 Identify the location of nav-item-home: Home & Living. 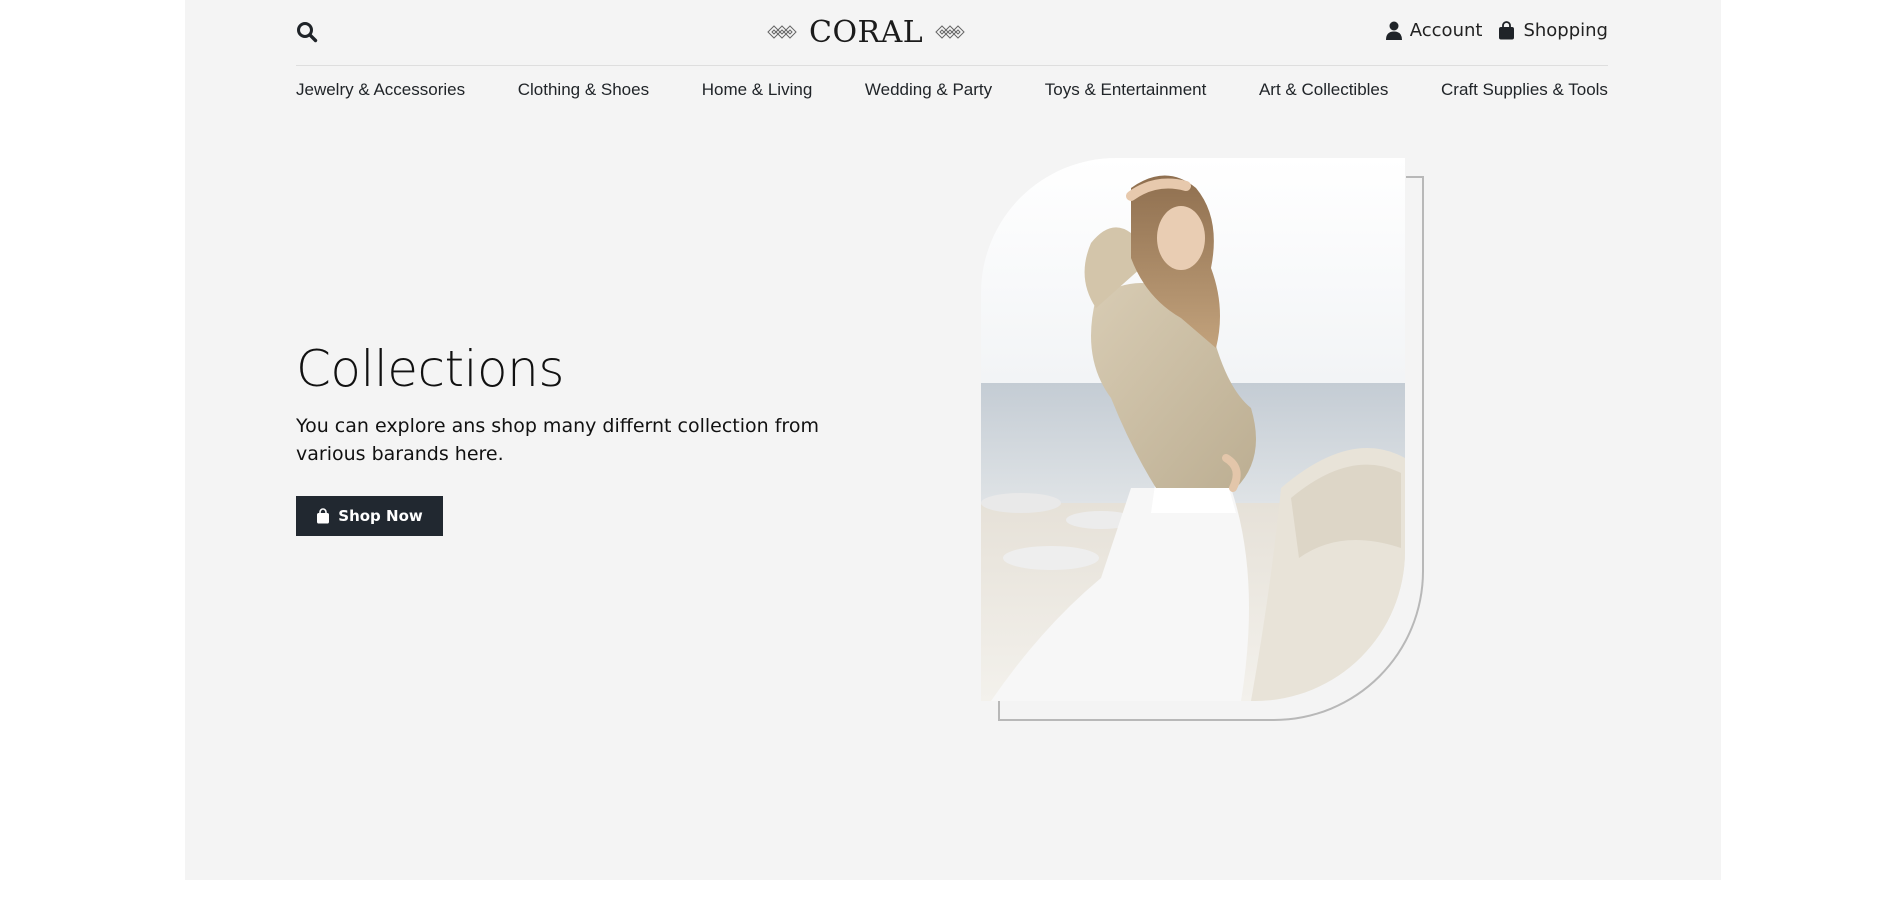
(757, 90).